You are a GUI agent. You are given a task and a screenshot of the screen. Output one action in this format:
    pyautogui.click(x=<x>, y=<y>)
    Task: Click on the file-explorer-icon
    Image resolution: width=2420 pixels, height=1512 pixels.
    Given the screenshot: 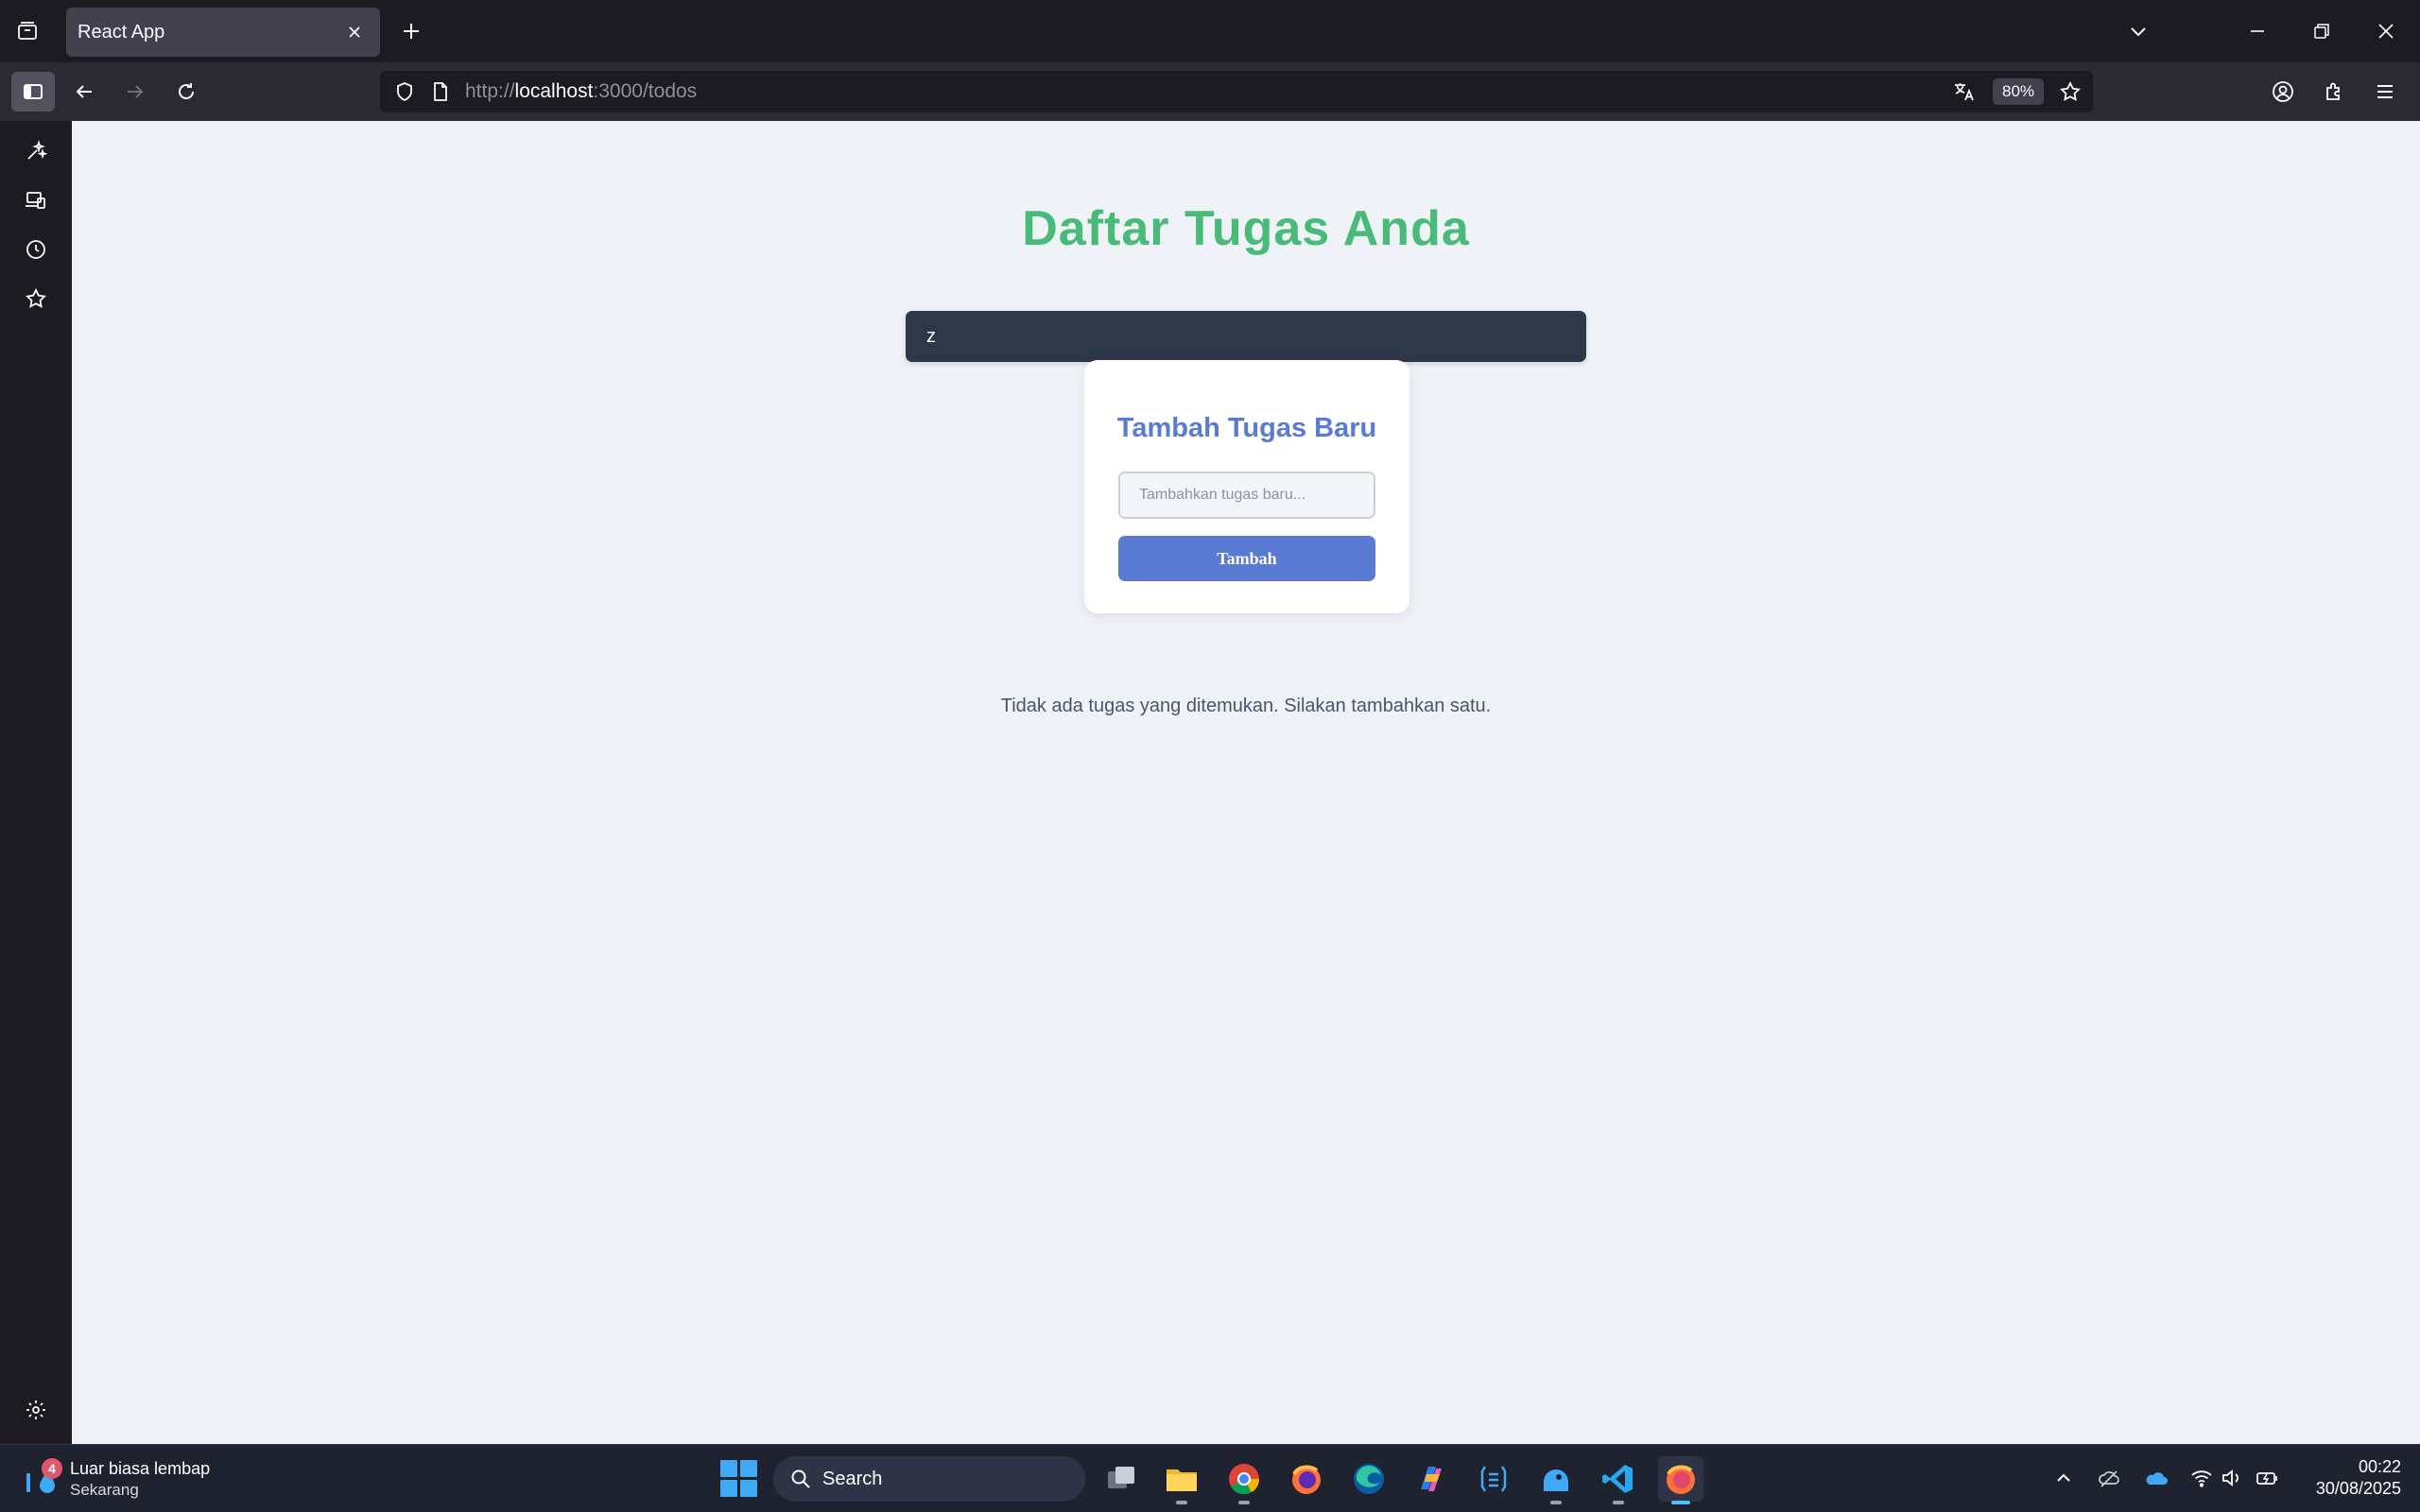 What is the action you would take?
    pyautogui.click(x=1181, y=1480)
    